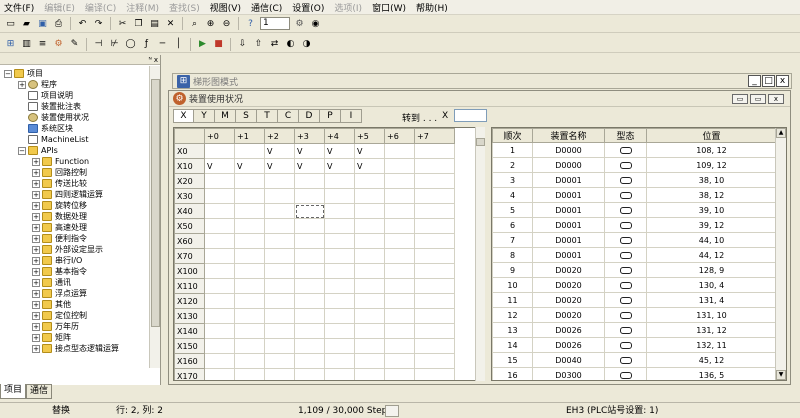  Describe the element at coordinates (22, 150) in the screenshot. I see `collapse-icon: −` at that location.